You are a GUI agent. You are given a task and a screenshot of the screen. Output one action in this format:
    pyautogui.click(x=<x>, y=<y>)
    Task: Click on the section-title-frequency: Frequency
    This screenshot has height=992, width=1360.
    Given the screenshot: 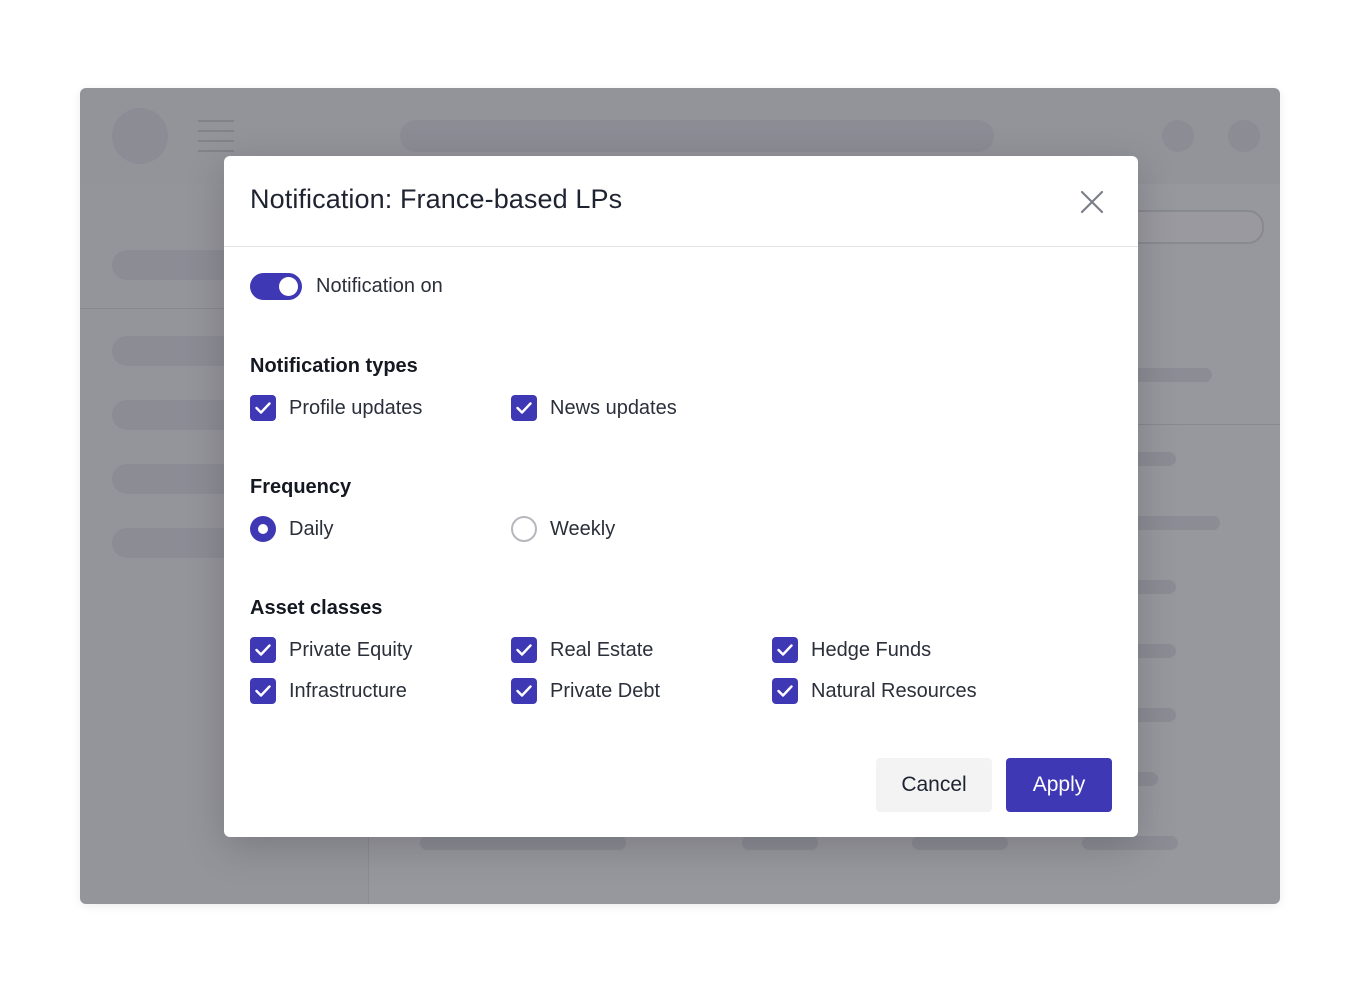 What is the action you would take?
    pyautogui.click(x=301, y=487)
    